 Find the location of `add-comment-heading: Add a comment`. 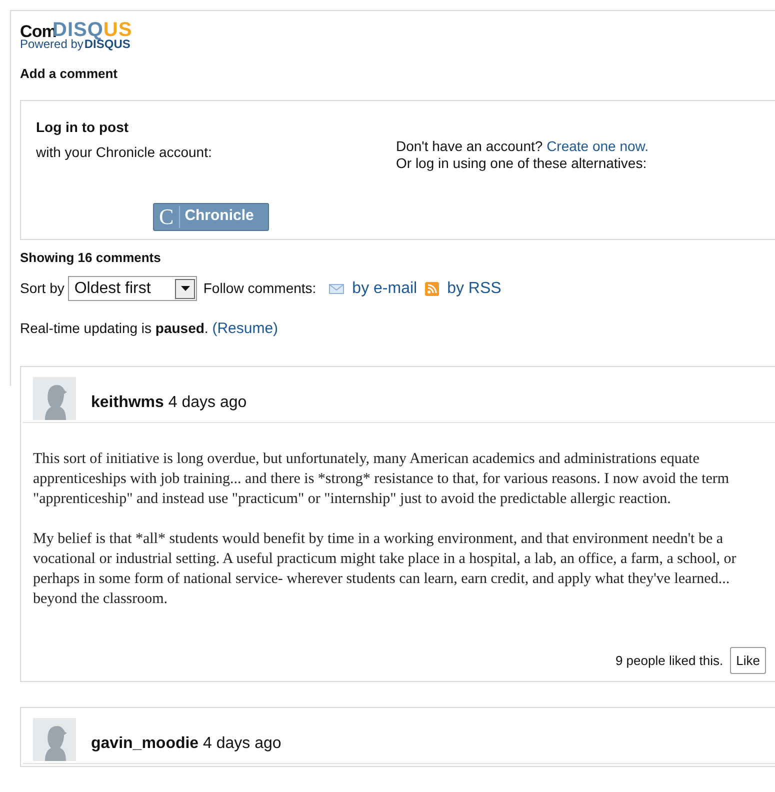

add-comment-heading: Add a comment is located at coordinates (69, 74).